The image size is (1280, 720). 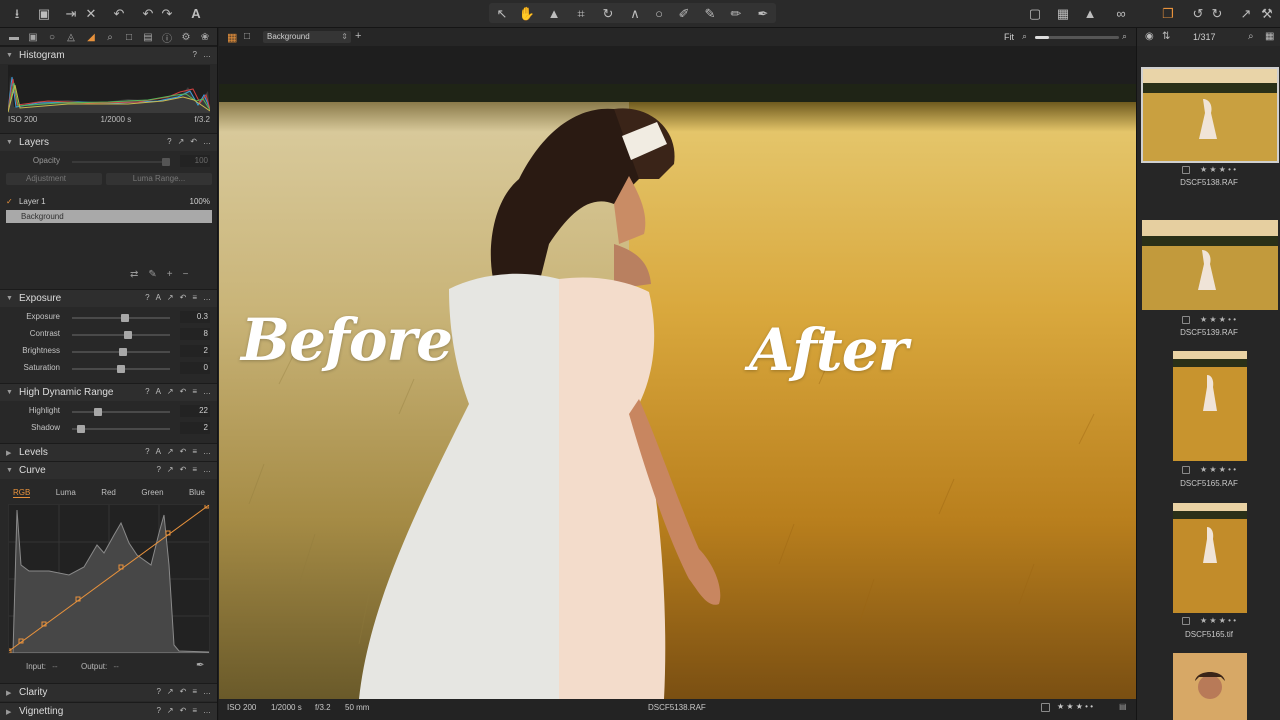 I want to click on metadata-tab-icon: ⓘ, so click(x=167, y=37).